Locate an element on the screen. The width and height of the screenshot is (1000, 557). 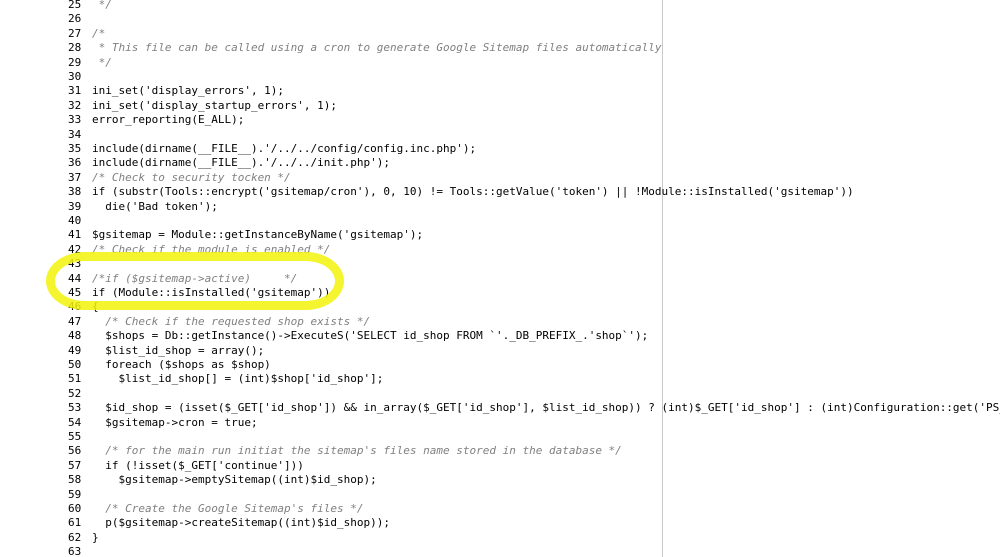
code-line: 62} is located at coordinates (82, 538).